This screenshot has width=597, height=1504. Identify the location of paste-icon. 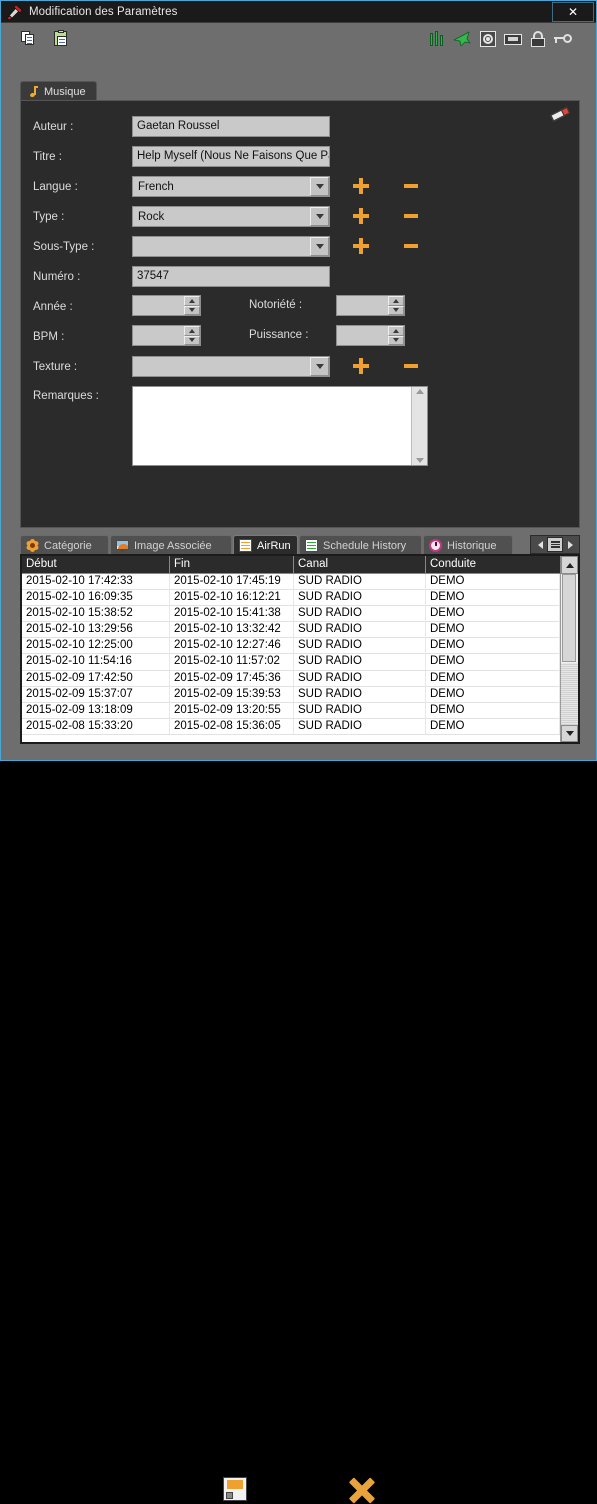
(62, 39).